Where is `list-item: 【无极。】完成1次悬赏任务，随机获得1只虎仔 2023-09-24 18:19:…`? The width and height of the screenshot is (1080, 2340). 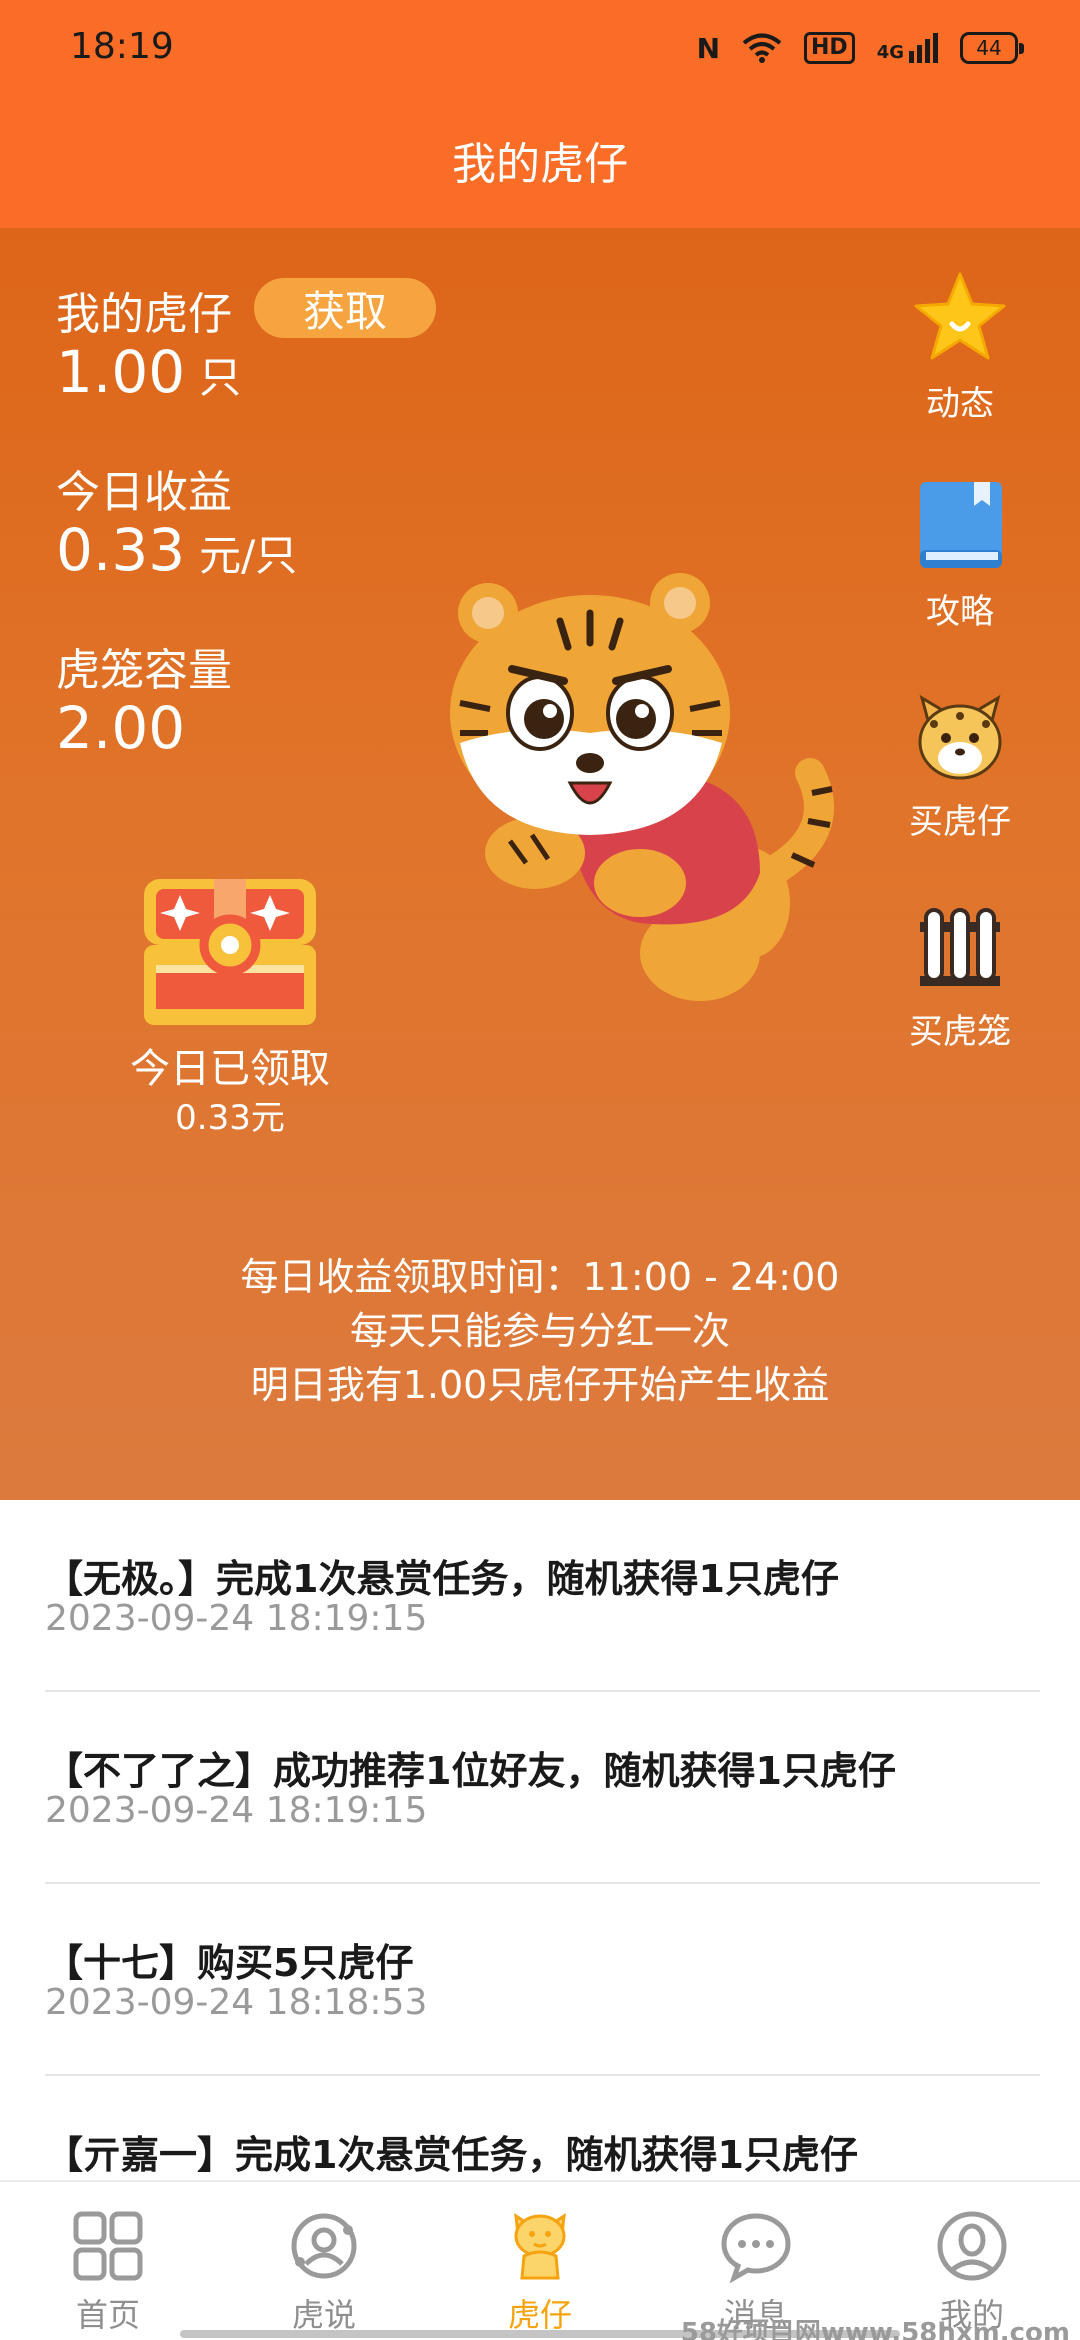
list-item: 【无极。】完成1次悬赏任务，随机获得1只虎仔 2023-09-24 18:19:… is located at coordinates (542, 1596).